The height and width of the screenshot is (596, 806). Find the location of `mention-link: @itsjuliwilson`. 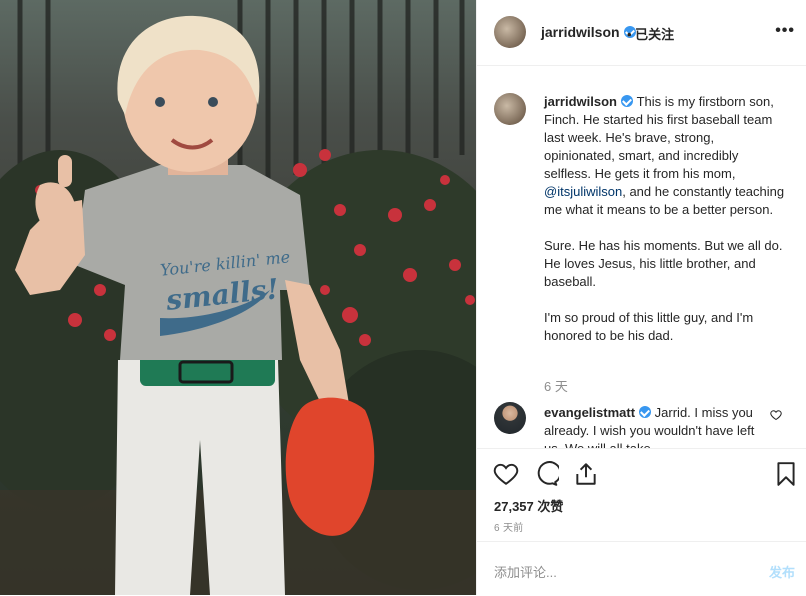

mention-link: @itsjuliwilson is located at coordinates (583, 191).